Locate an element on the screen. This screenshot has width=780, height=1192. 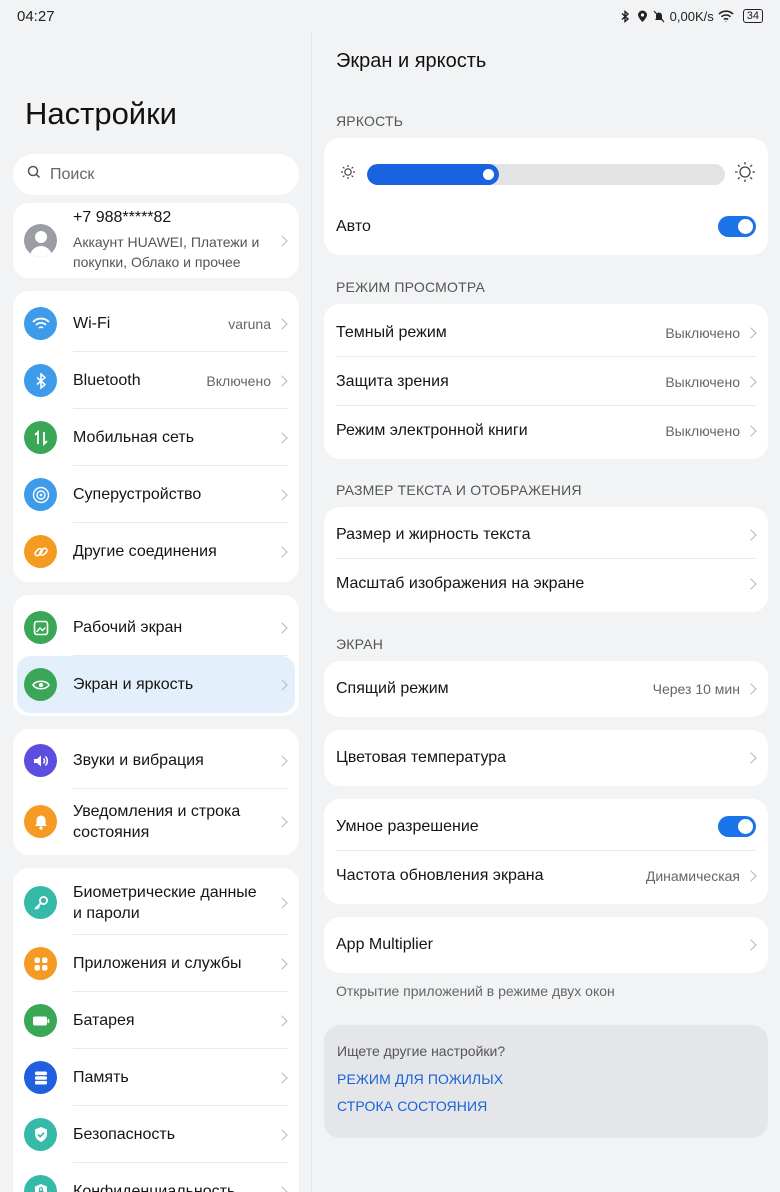
auto-brightness-row: Авто is located at coordinates (546, 226).